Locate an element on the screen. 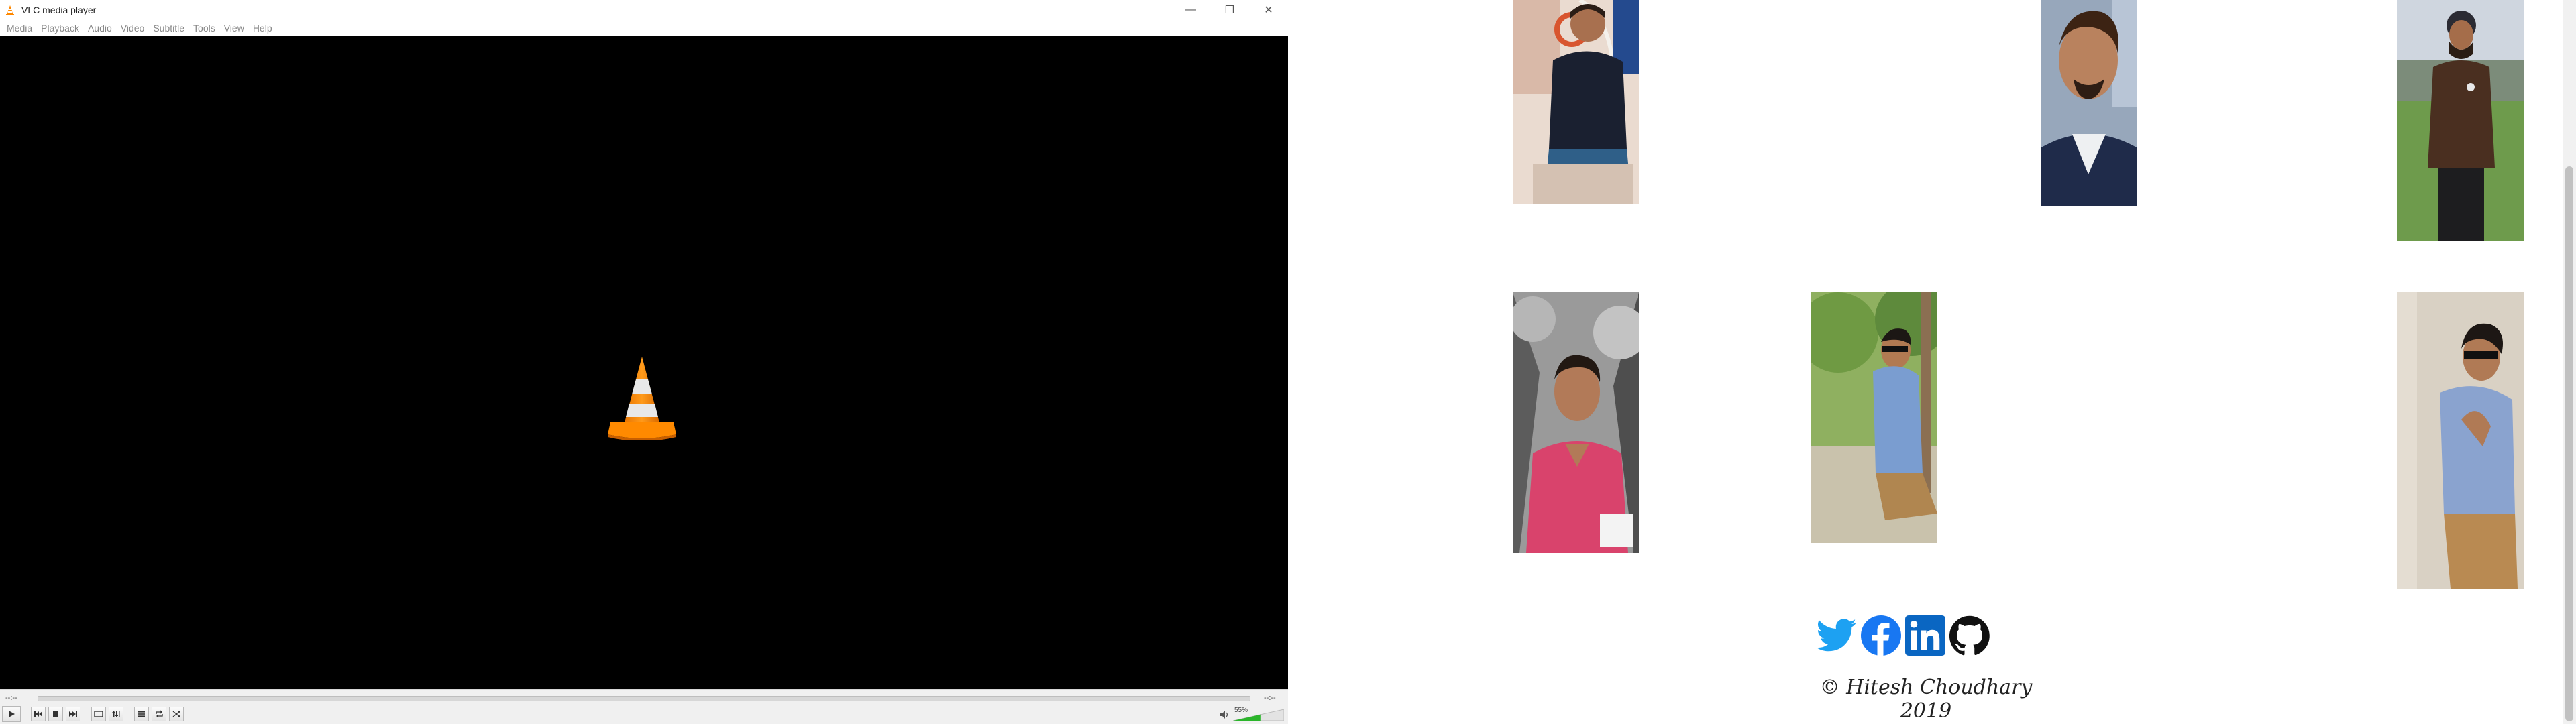 Image resolution: width=2576 pixels, height=724 pixels. shuffle-icon is located at coordinates (176, 714).